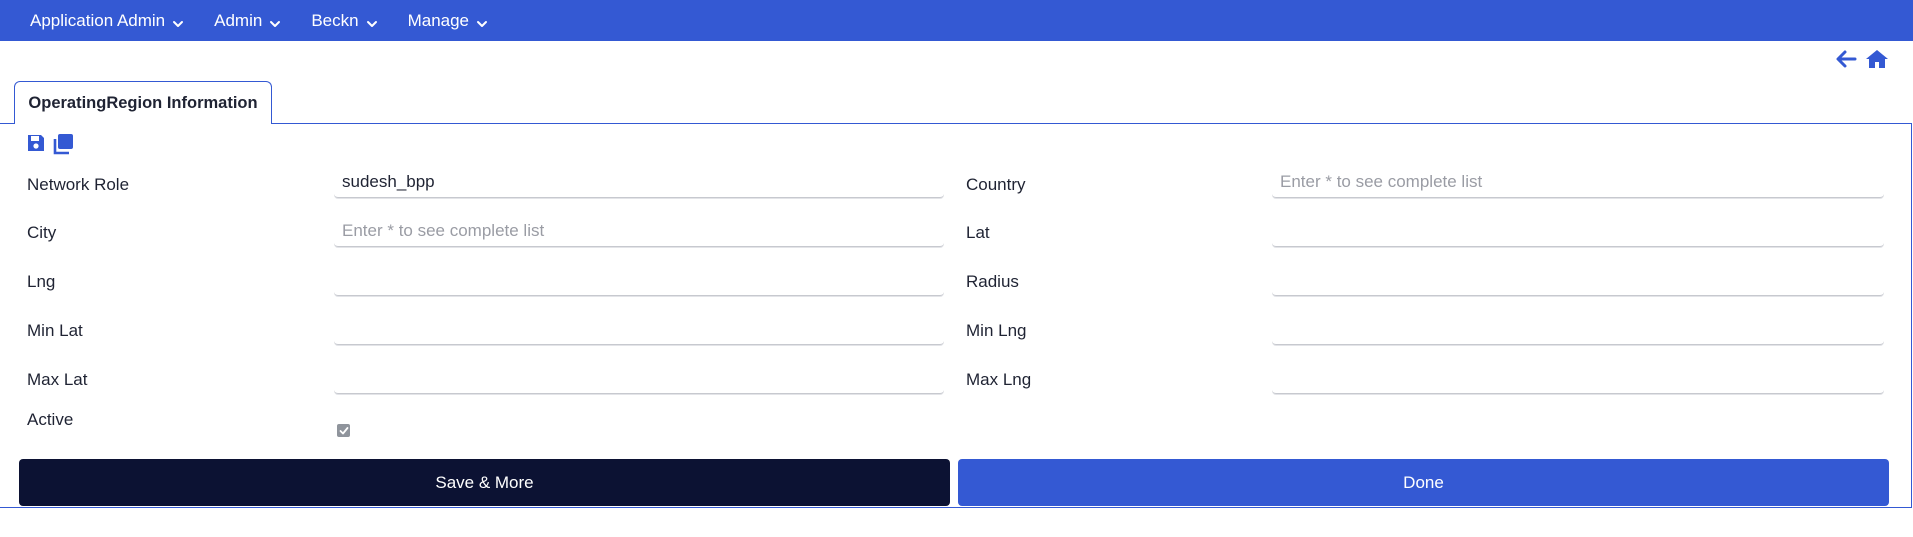 The height and width of the screenshot is (537, 1913). I want to click on nav-manage-label: Manage, so click(438, 20).